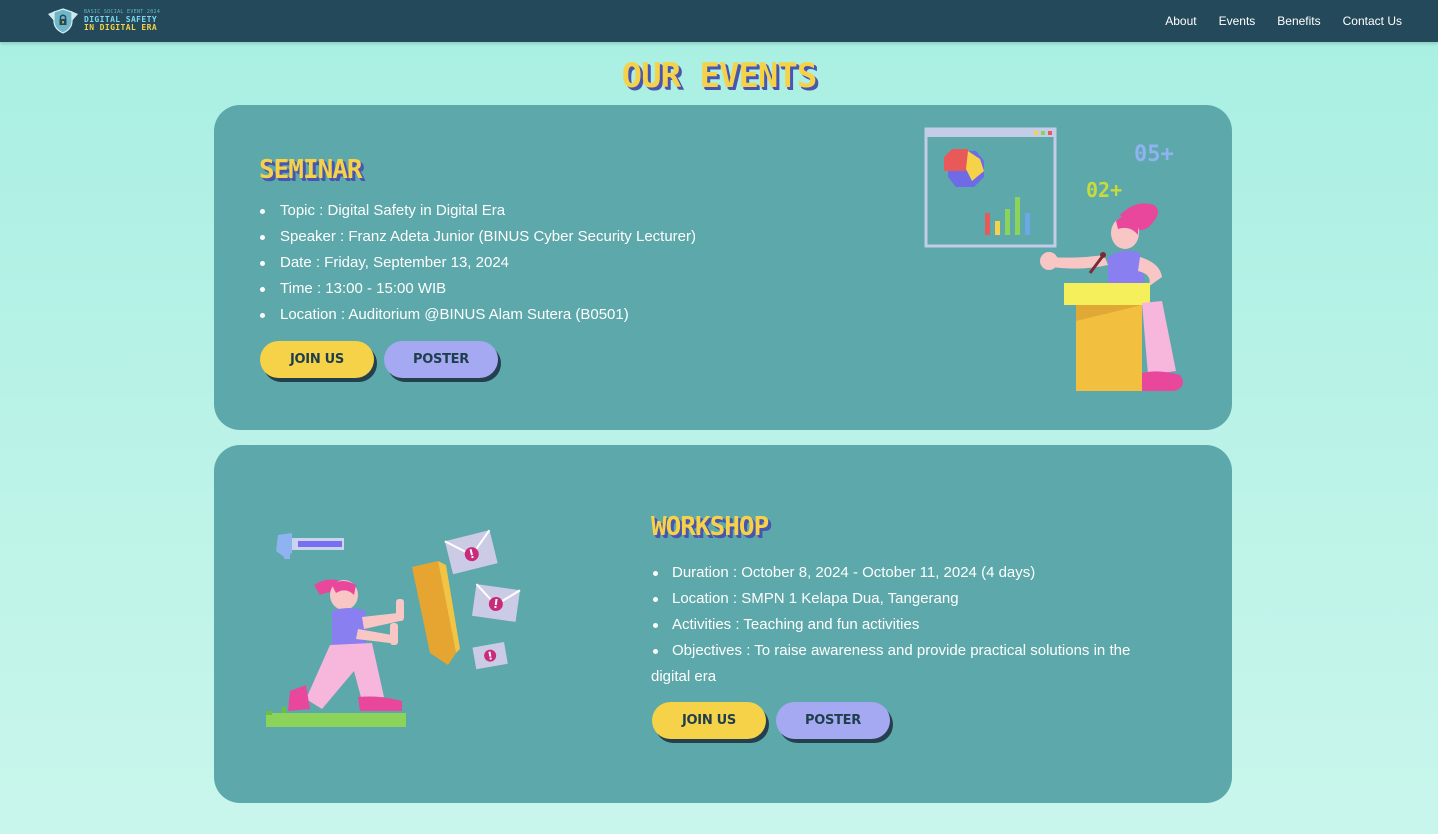  What do you see at coordinates (317, 359) in the screenshot?
I see `seminar-join-button: JOIN US` at bounding box center [317, 359].